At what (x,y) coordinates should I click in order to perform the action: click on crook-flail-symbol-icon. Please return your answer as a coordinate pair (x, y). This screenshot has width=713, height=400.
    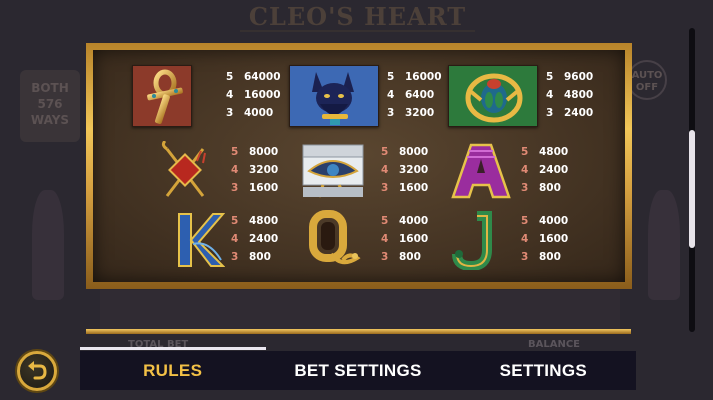
    Looking at the image, I should click on (185, 171).